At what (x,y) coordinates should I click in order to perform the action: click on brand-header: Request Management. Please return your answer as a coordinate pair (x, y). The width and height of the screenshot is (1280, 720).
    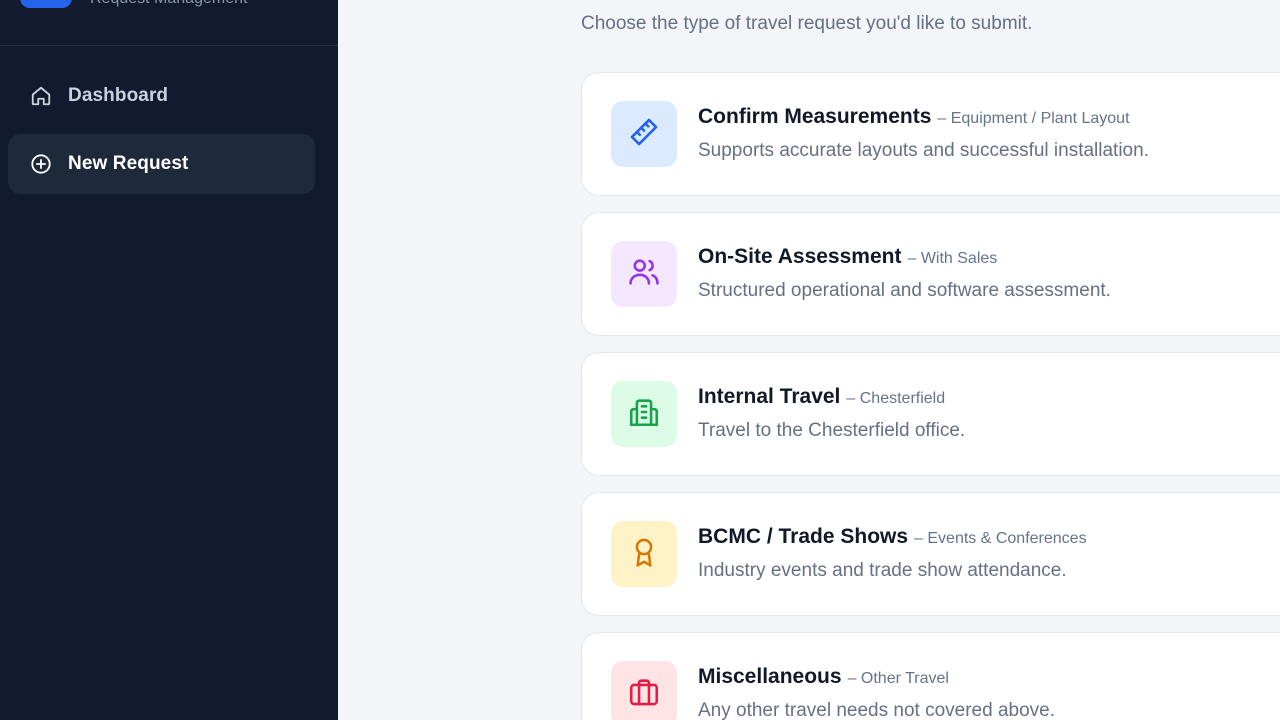
    Looking at the image, I should click on (169, 23).